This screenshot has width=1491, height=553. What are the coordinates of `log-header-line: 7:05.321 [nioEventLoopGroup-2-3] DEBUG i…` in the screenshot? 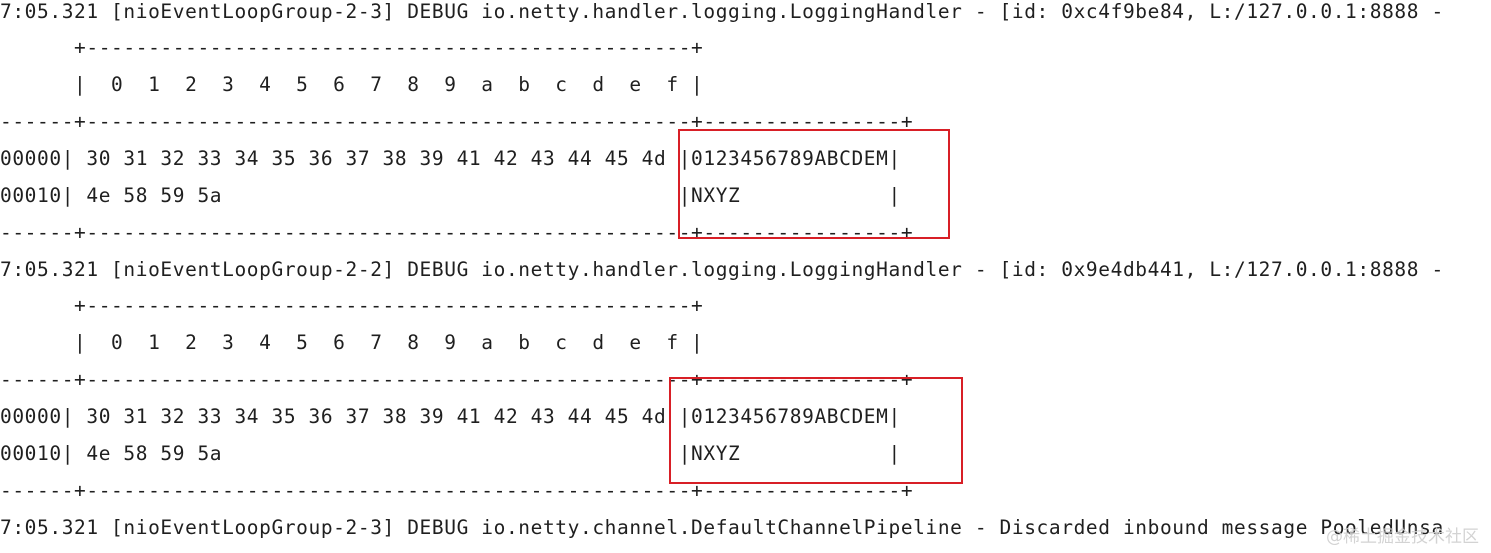 It's located at (722, 11).